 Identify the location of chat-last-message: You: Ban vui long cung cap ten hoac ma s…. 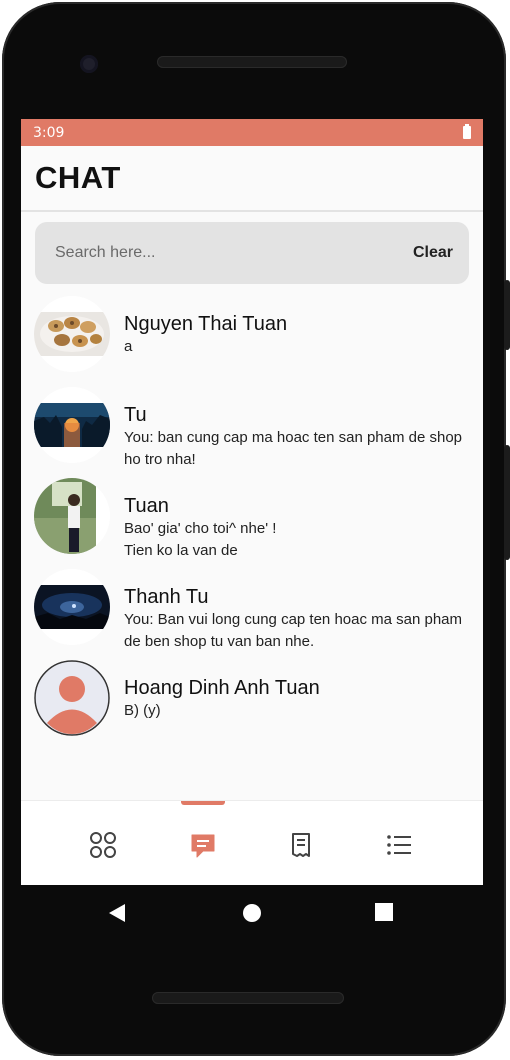
(293, 630).